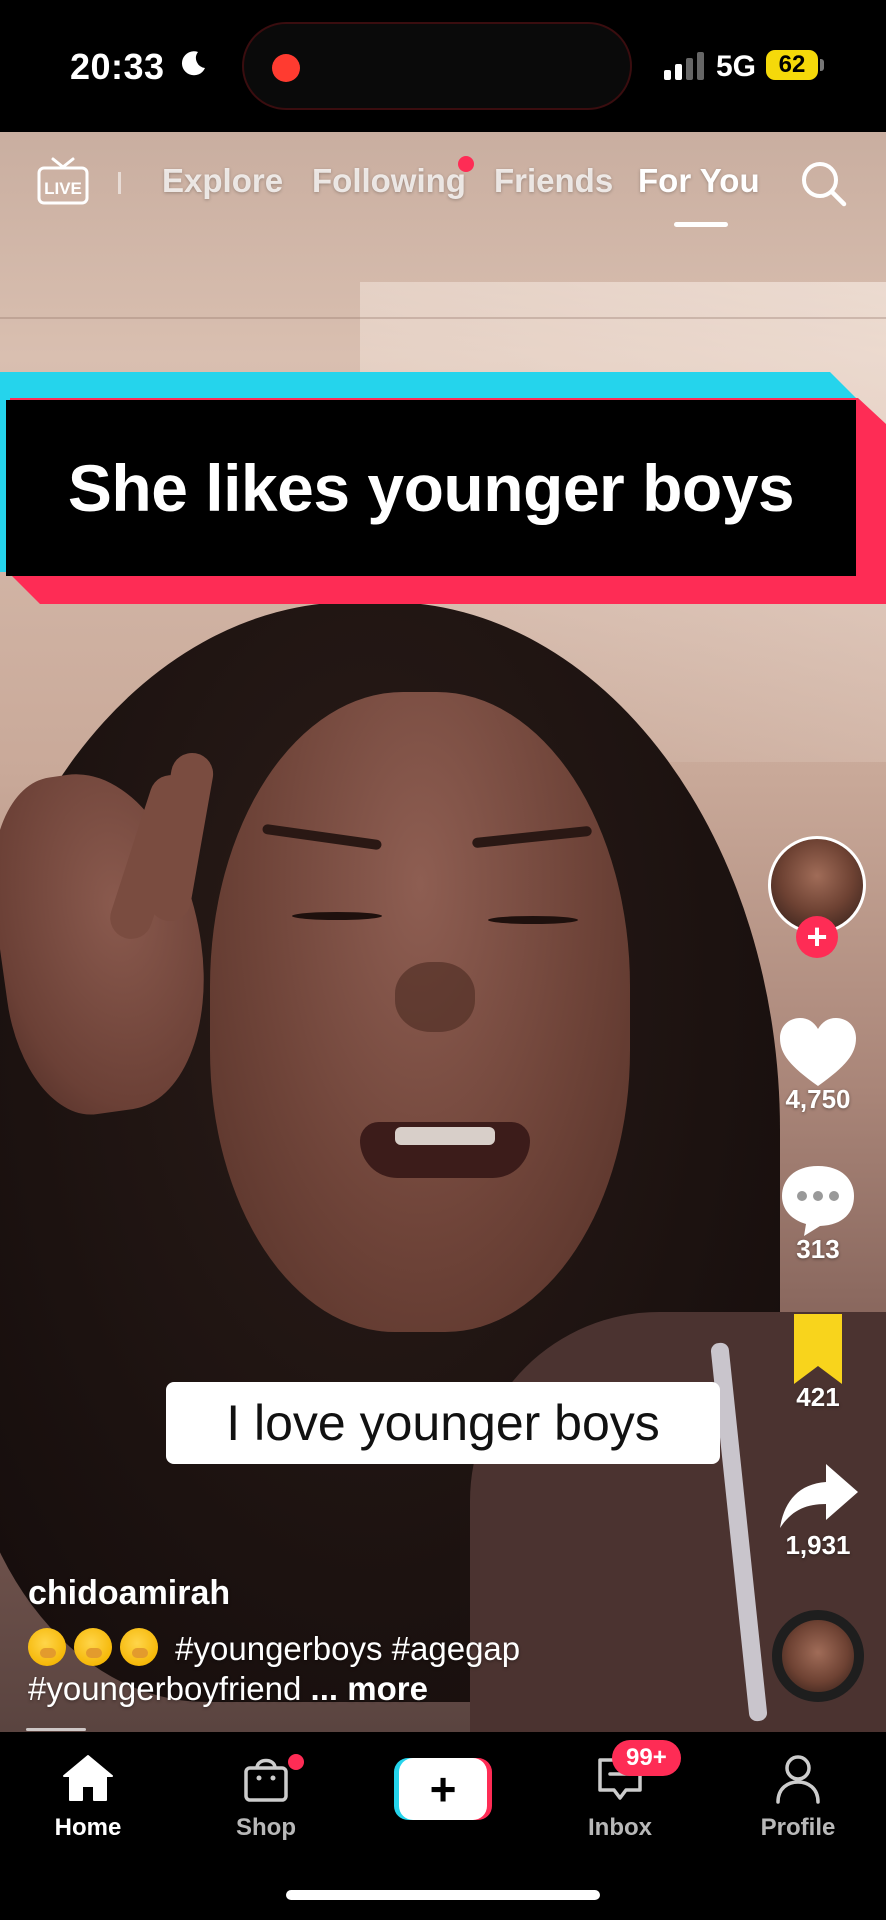  I want to click on battery-tip, so click(822, 65).